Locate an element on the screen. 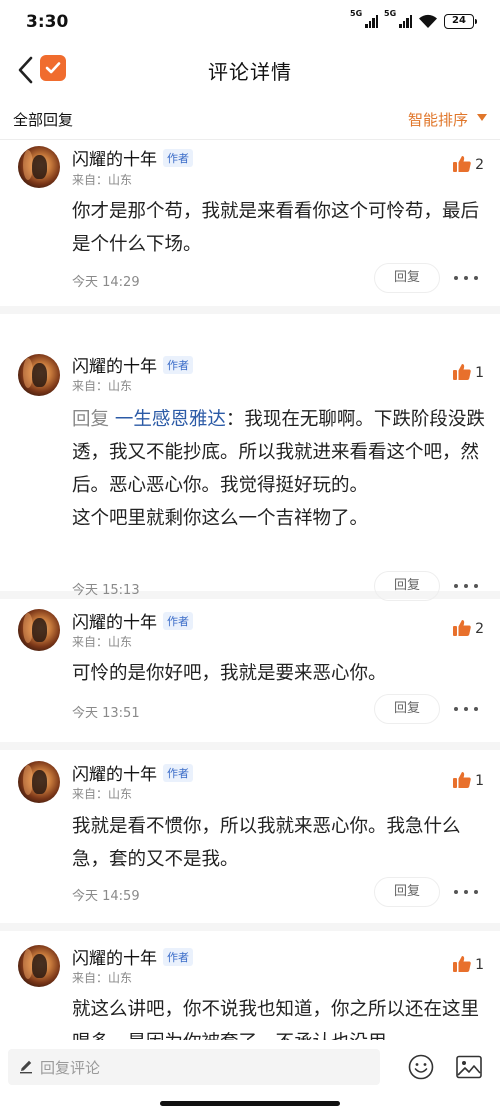 This screenshot has height=1111, width=500. reply-input-placeholder: 回复评论 is located at coordinates (70, 1068).